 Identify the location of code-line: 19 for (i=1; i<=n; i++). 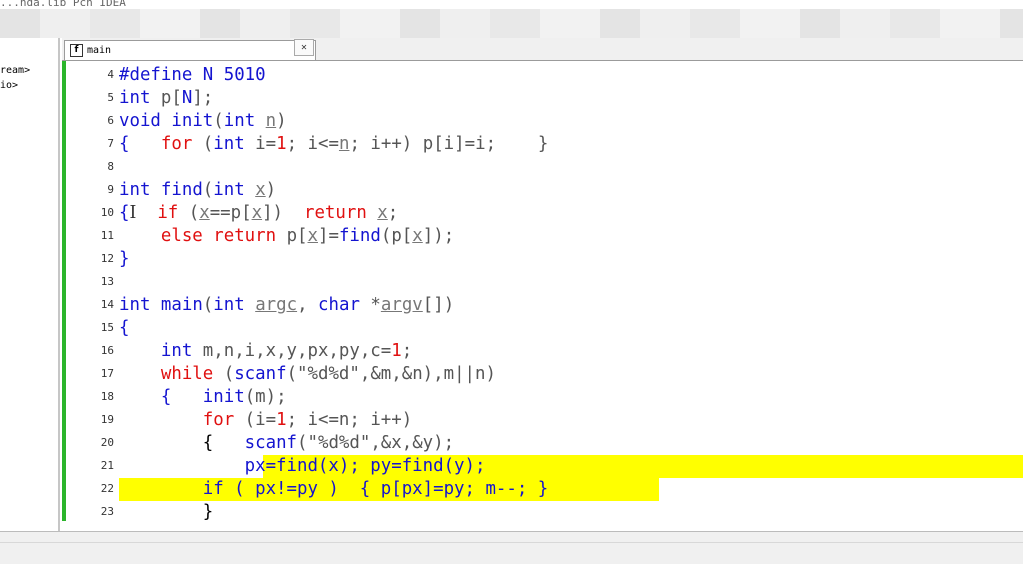
(544, 420).